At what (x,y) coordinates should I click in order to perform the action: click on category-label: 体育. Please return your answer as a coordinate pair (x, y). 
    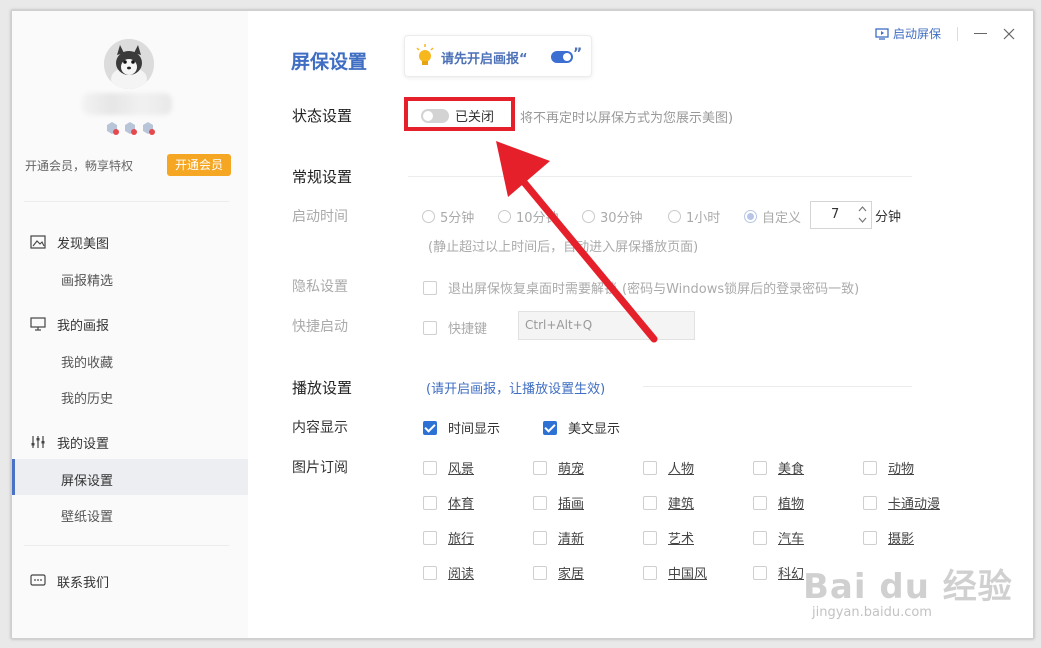
    Looking at the image, I should click on (461, 502).